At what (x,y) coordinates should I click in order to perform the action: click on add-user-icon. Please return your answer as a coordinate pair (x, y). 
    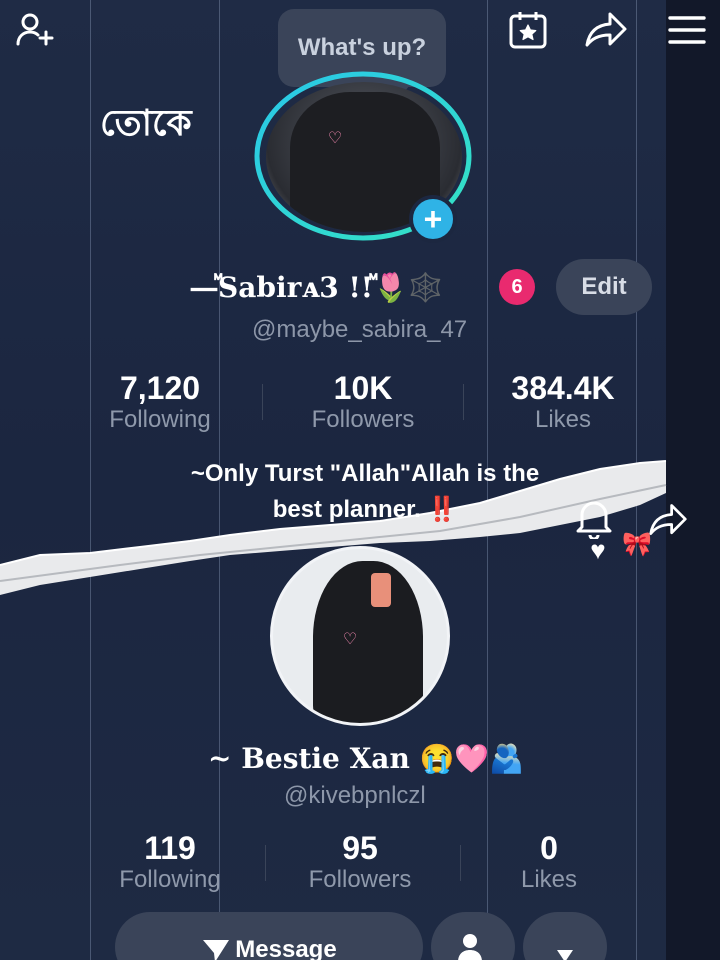
    Looking at the image, I should click on (35, 29).